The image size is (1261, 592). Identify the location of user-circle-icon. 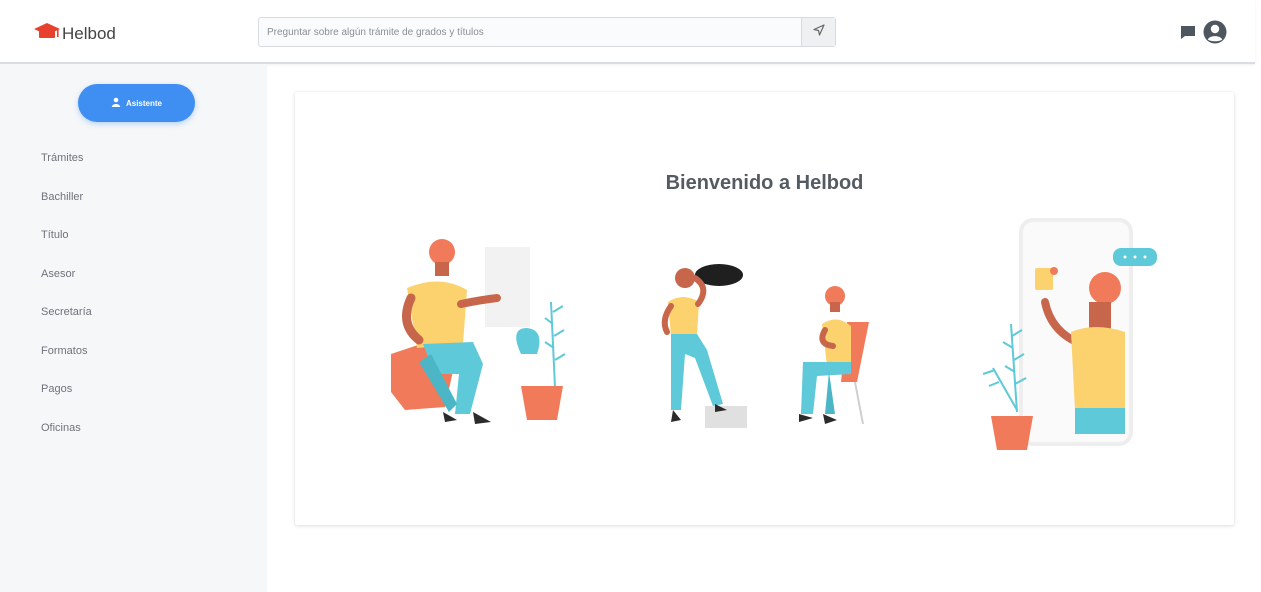
(1215, 34).